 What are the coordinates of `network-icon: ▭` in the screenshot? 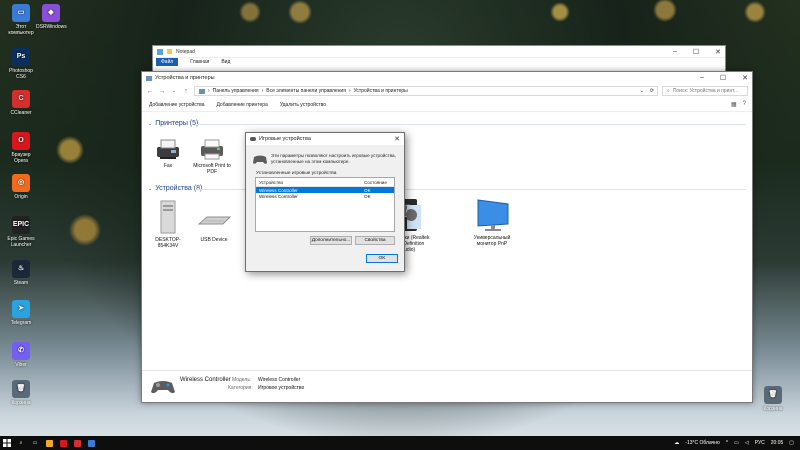 It's located at (736, 443).